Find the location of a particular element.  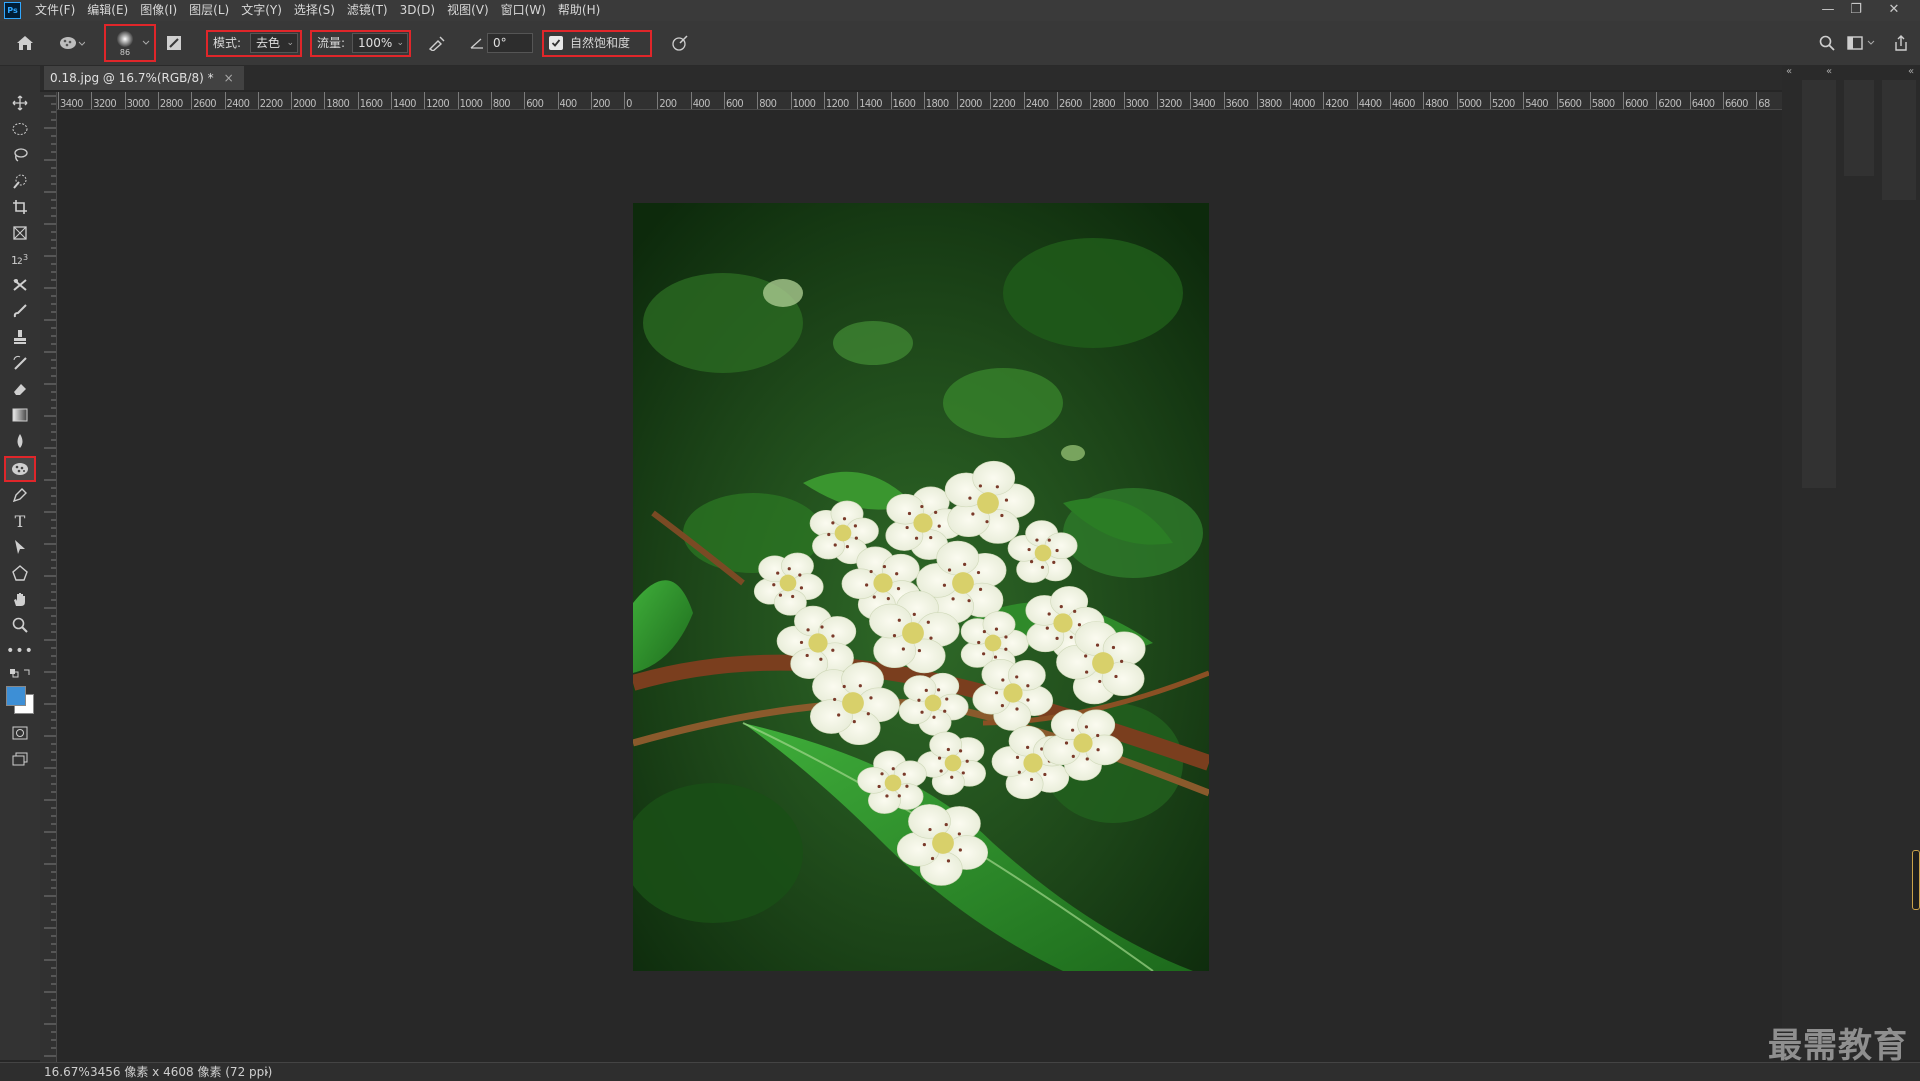

menu-window: 窗口(W) is located at coordinates (523, 10).